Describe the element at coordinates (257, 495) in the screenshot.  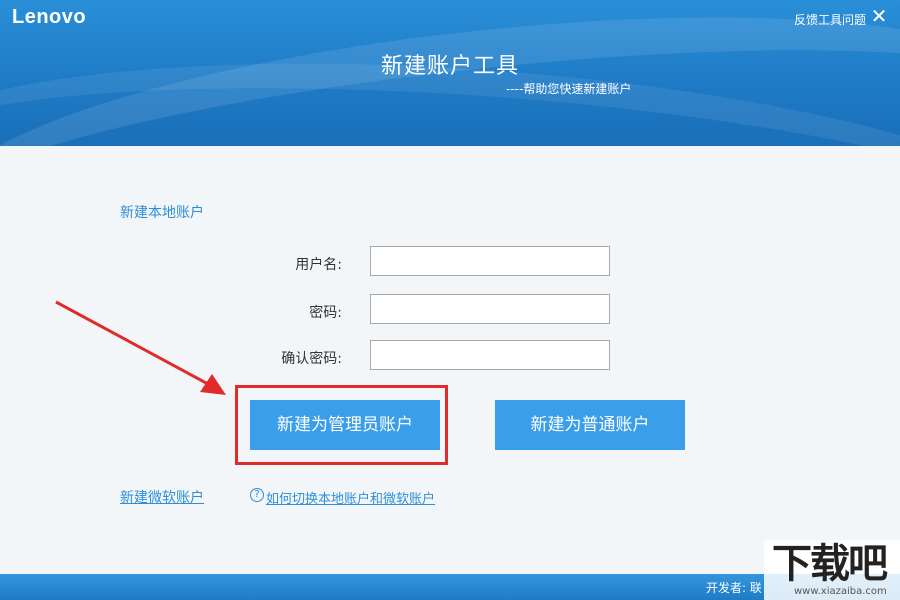
I see `help-icon: ?` at that location.